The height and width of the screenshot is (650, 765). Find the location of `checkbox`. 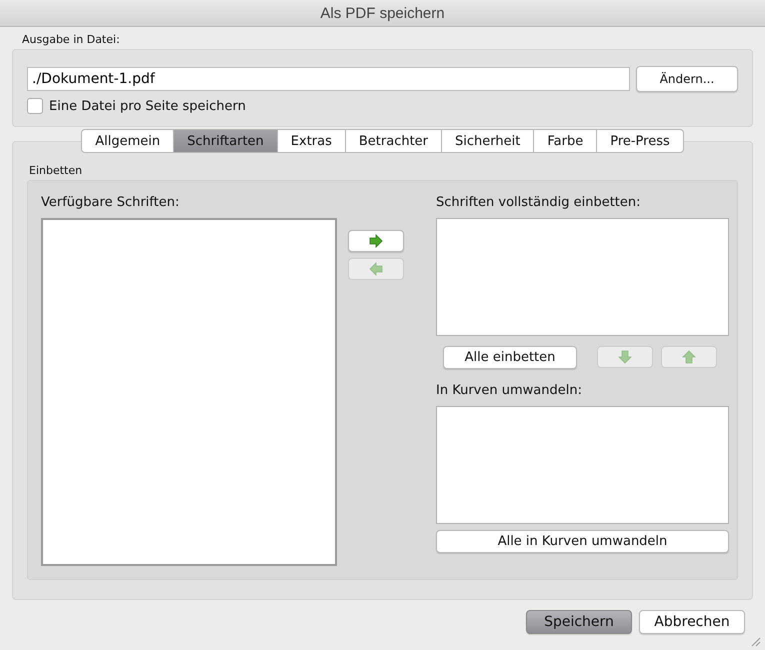

checkbox is located at coordinates (35, 106).